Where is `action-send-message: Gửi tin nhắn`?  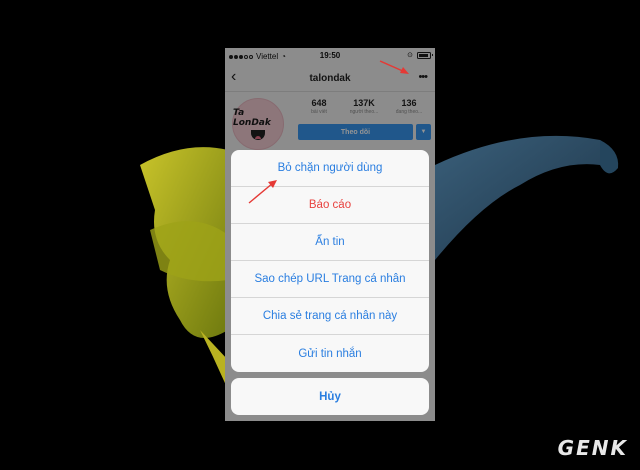
action-send-message: Gửi tin nhắn is located at coordinates (330, 353).